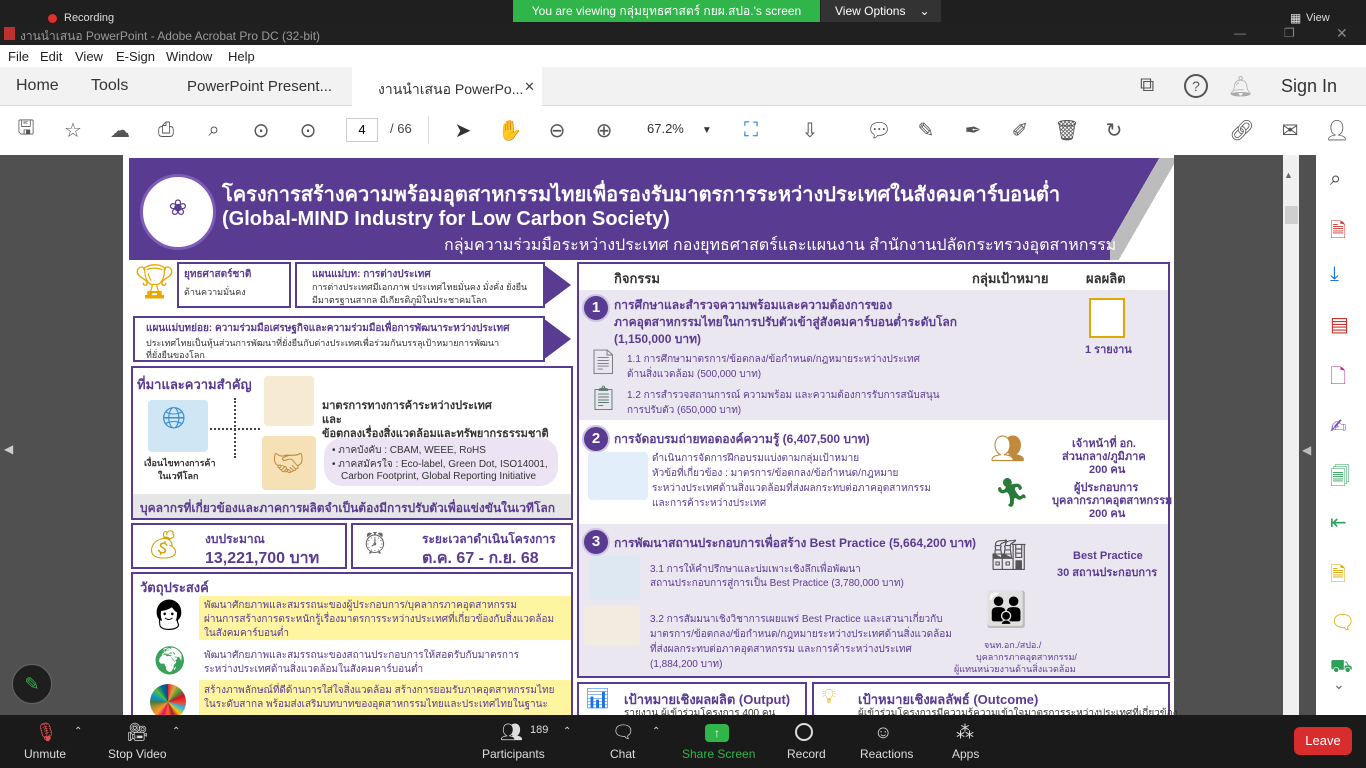  I want to click on organize-pages-icon: ▤, so click(1339, 324).